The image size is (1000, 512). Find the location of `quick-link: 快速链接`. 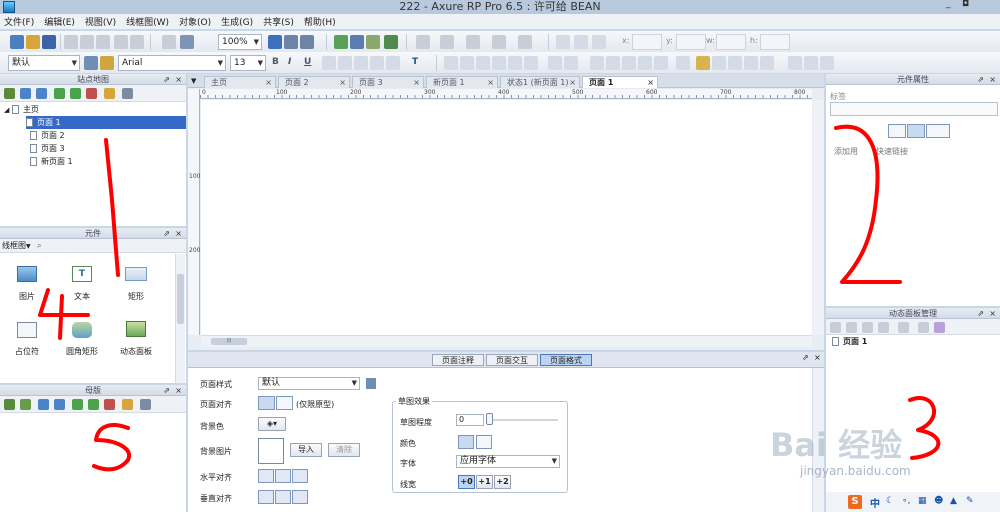

quick-link: 快速链接 is located at coordinates (892, 151).